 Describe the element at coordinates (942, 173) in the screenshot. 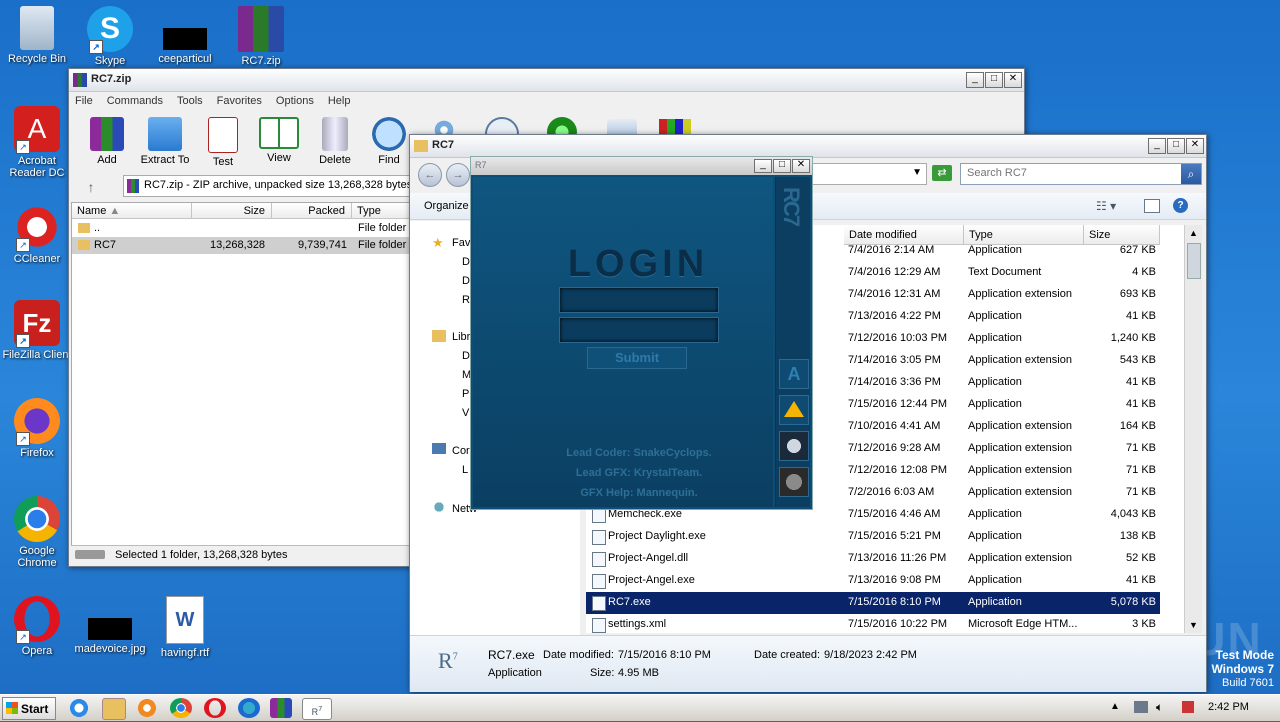

I see `refresh-button: ⇄` at that location.